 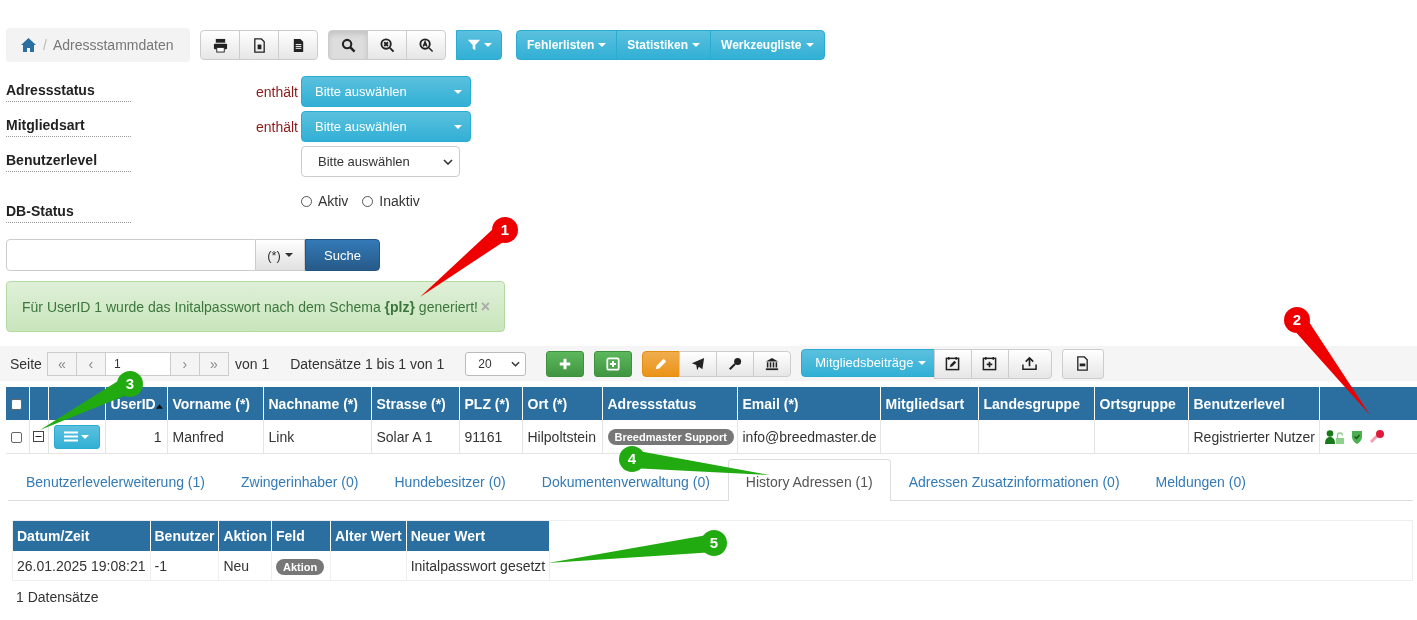 What do you see at coordinates (1036, 403) in the screenshot?
I see `column-header: Landesgruppe` at bounding box center [1036, 403].